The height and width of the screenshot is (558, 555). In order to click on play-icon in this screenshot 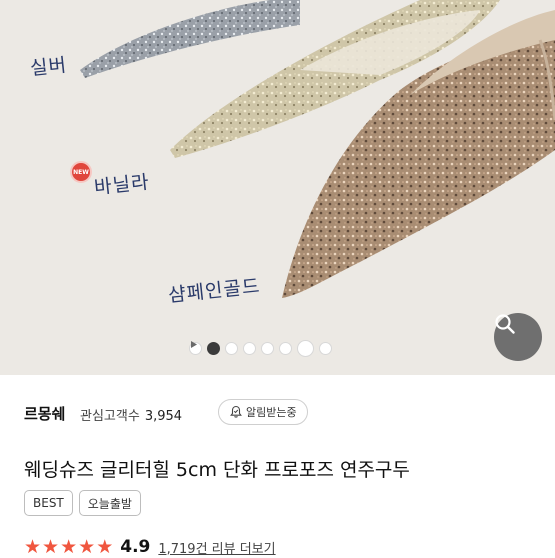, I will do `click(194, 344)`.